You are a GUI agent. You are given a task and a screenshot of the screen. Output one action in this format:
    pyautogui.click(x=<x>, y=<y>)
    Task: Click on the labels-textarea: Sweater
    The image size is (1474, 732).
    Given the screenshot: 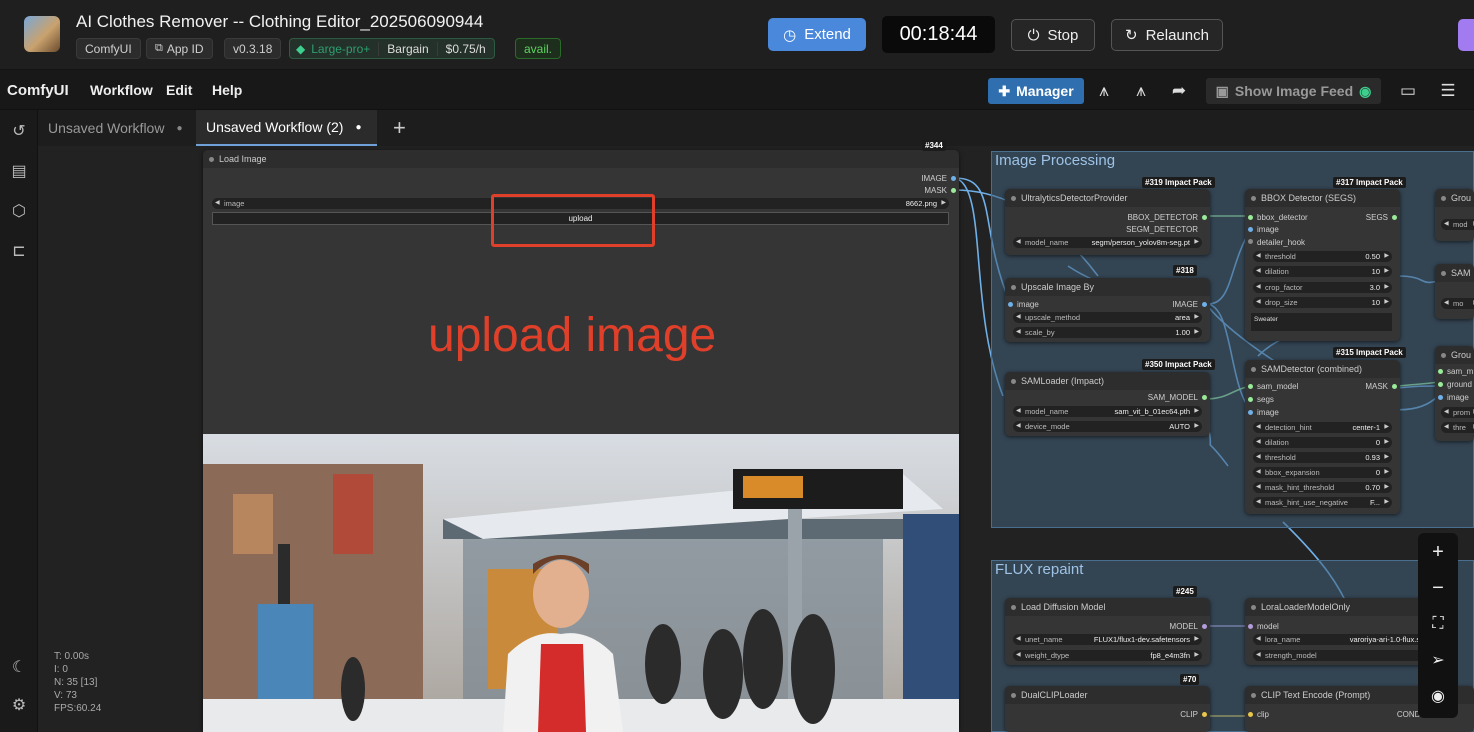 What is the action you would take?
    pyautogui.click(x=1321, y=322)
    